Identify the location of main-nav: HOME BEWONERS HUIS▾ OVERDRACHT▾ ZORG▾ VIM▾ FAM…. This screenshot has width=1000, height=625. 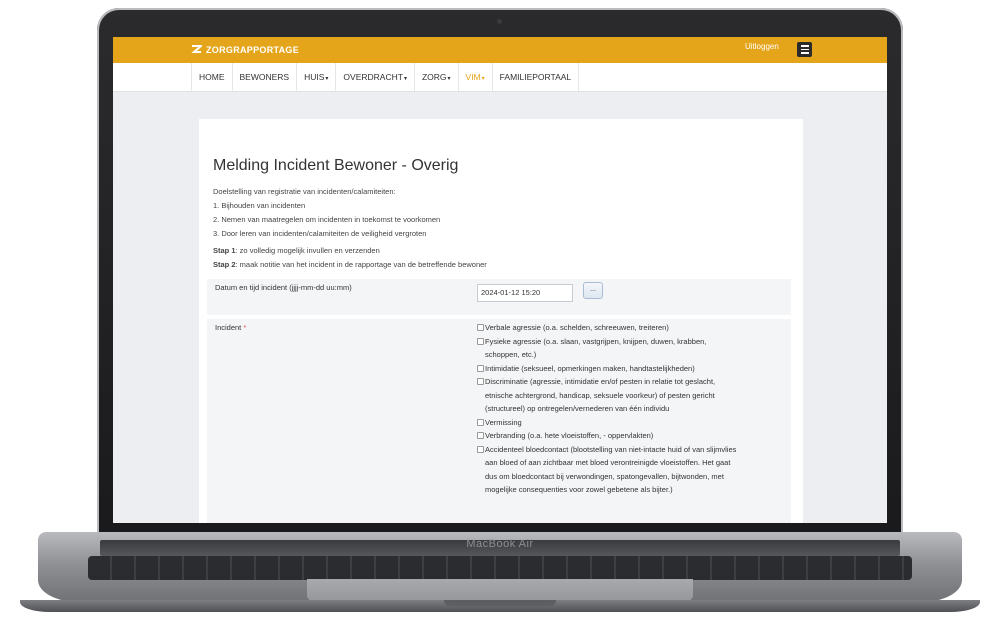
(500, 77).